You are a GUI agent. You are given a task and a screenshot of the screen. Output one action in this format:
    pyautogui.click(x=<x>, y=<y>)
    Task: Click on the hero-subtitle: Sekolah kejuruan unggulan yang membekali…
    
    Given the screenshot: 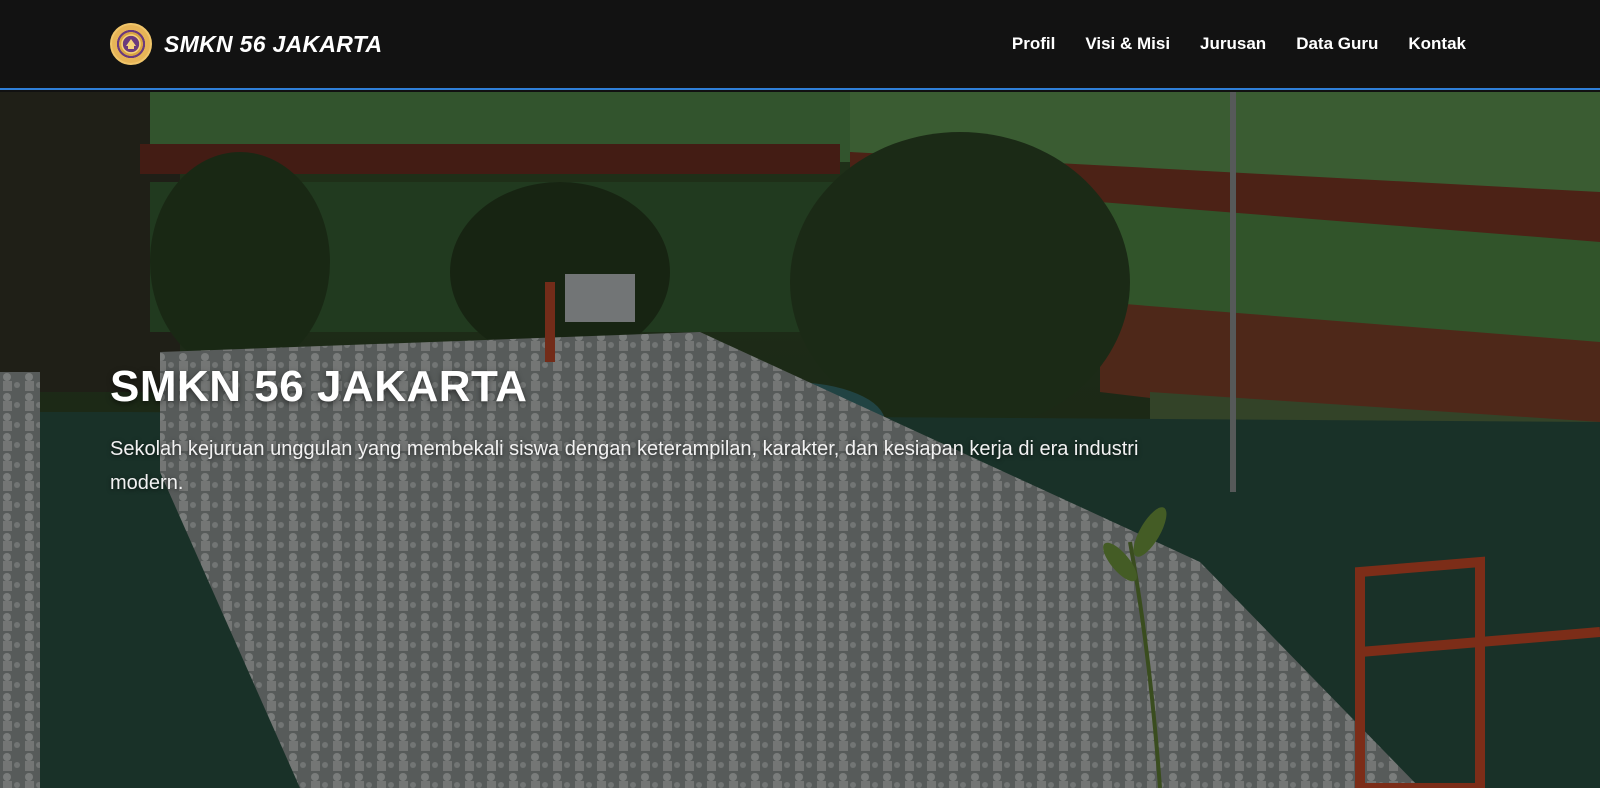 What is the action you would take?
    pyautogui.click(x=624, y=466)
    